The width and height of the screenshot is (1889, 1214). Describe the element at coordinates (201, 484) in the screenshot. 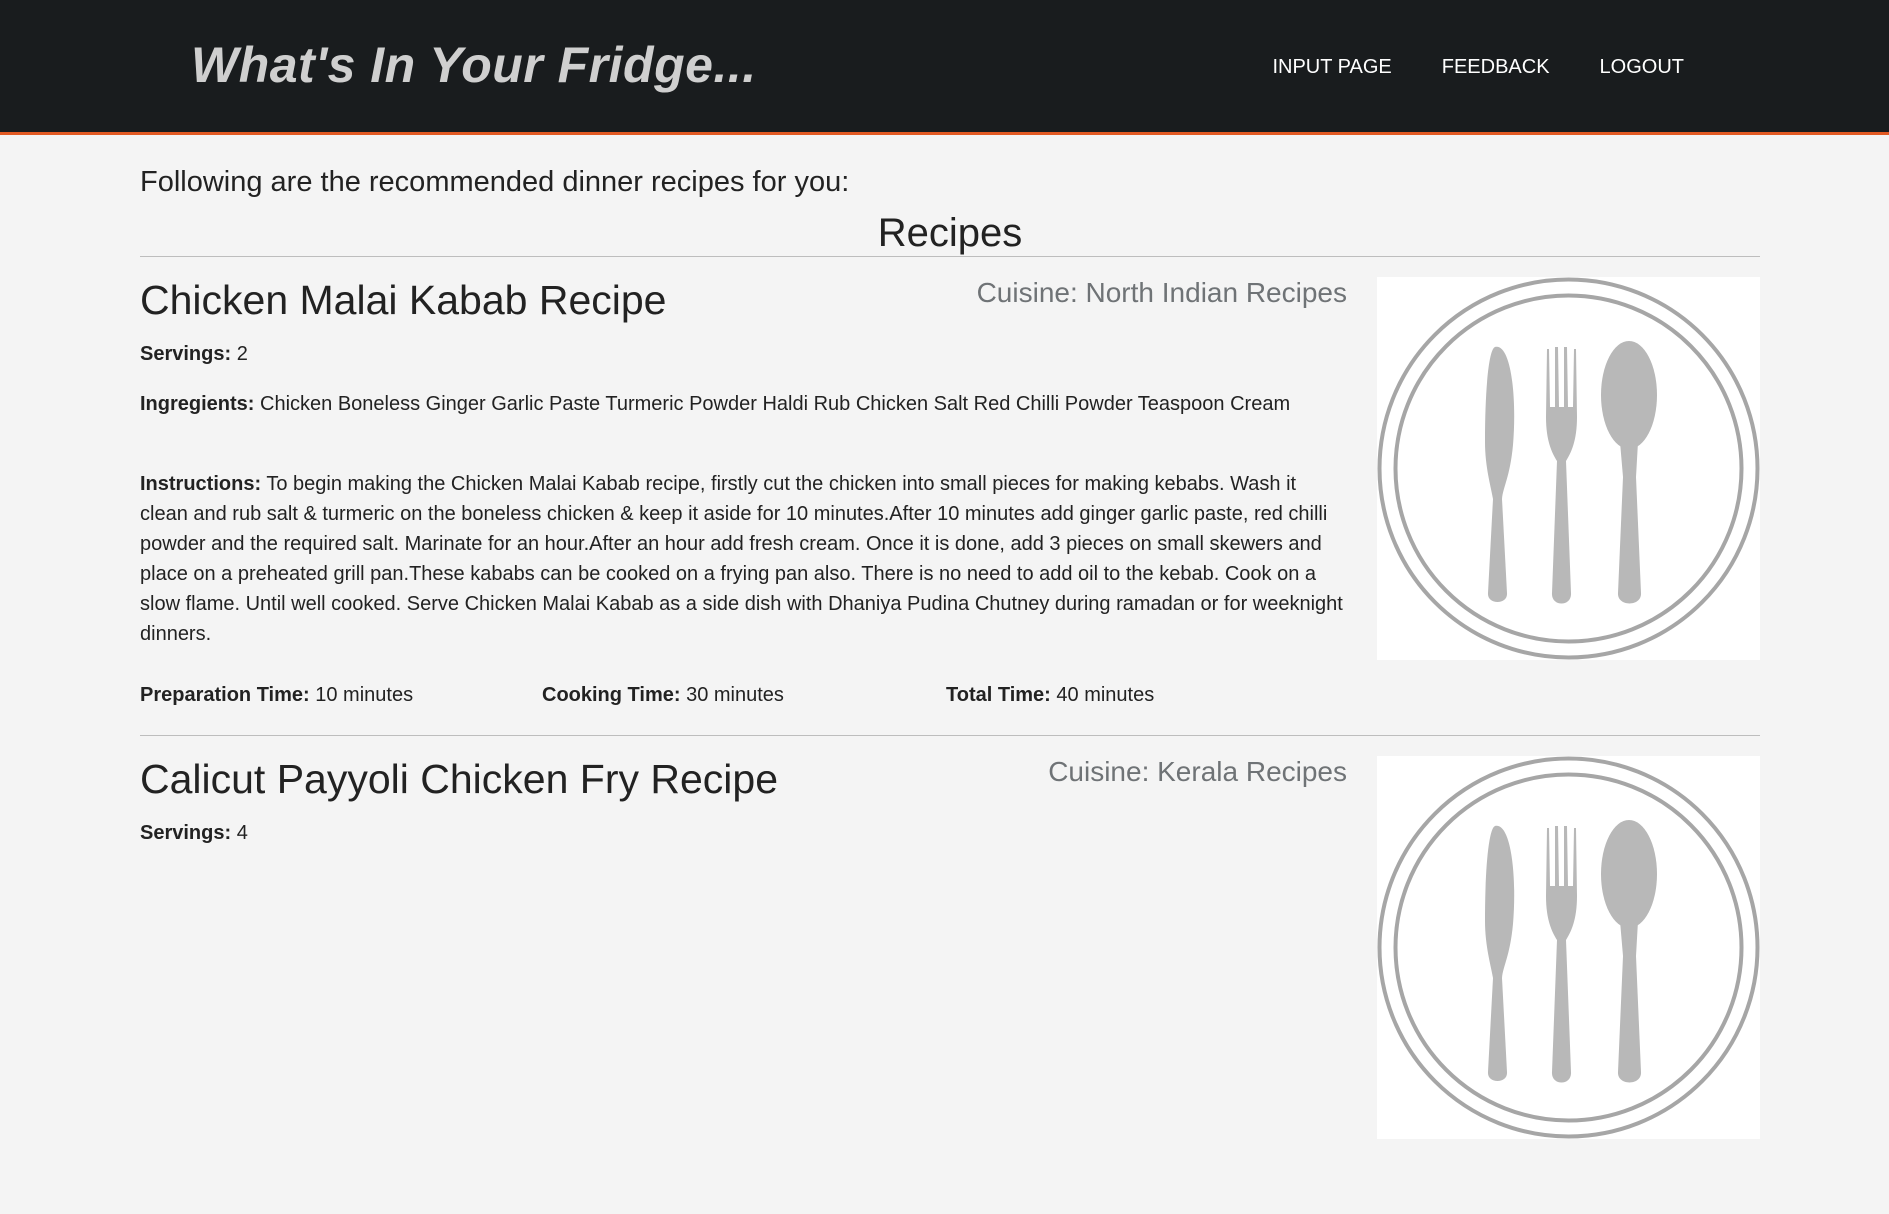

I see `instructions-label: Instructions:` at that location.